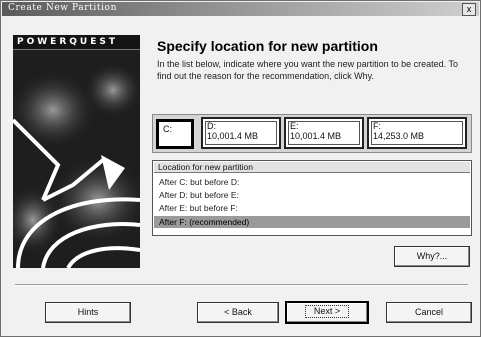  What do you see at coordinates (312, 195) in the screenshot?
I see `list-item: After D: but before E:` at bounding box center [312, 195].